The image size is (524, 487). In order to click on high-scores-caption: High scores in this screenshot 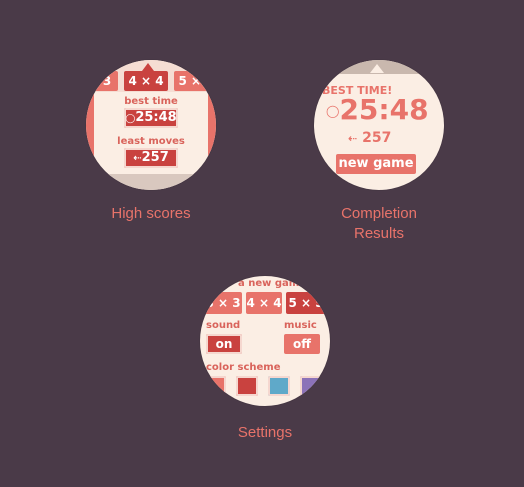, I will do `click(151, 213)`.